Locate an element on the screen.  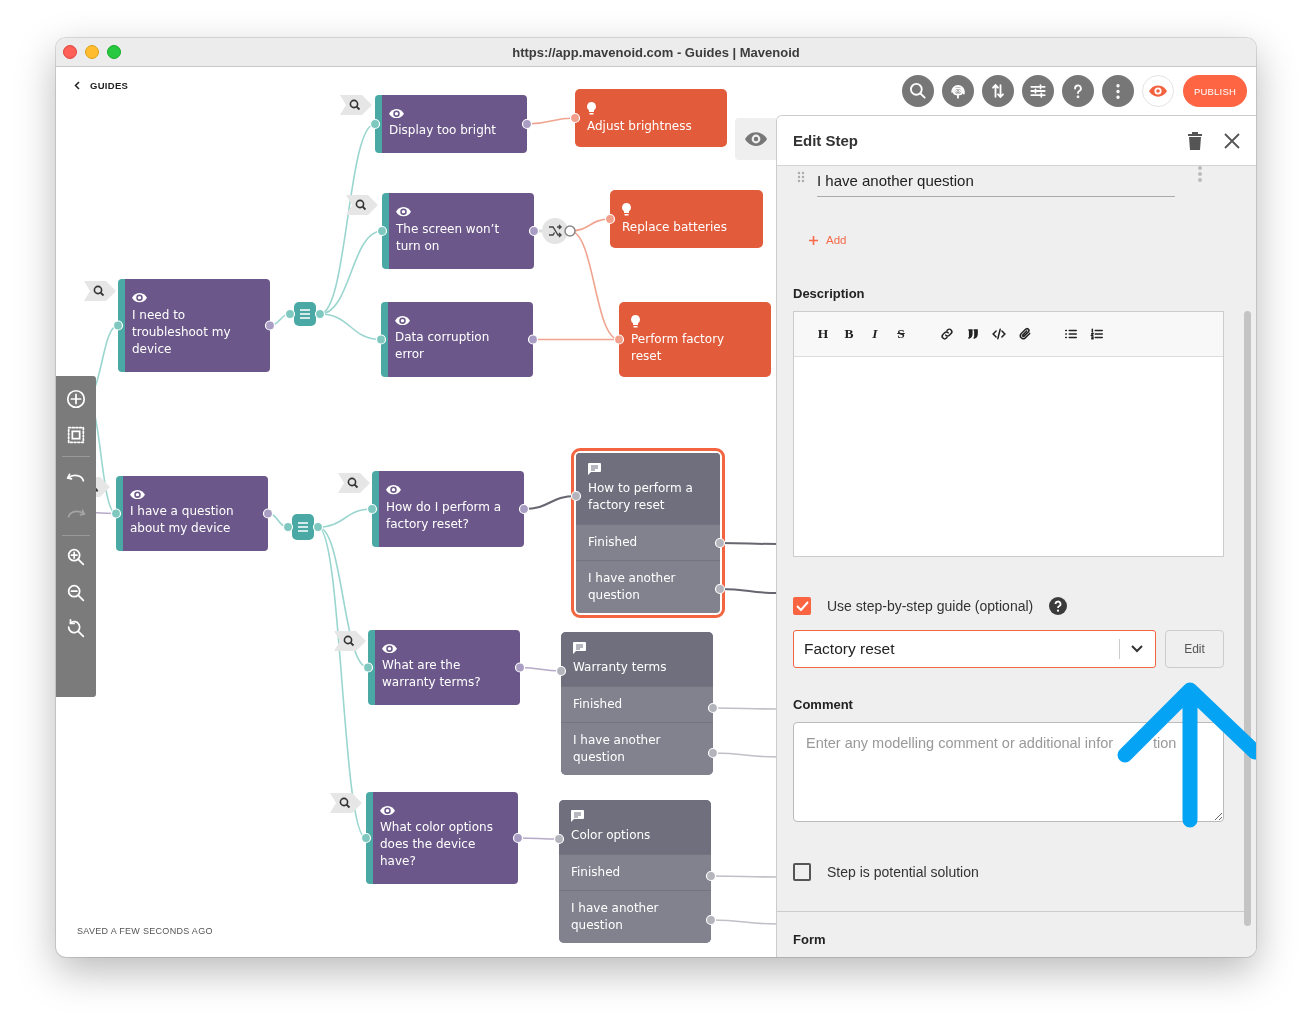
guide-title: Color options is located at coordinates (611, 835).